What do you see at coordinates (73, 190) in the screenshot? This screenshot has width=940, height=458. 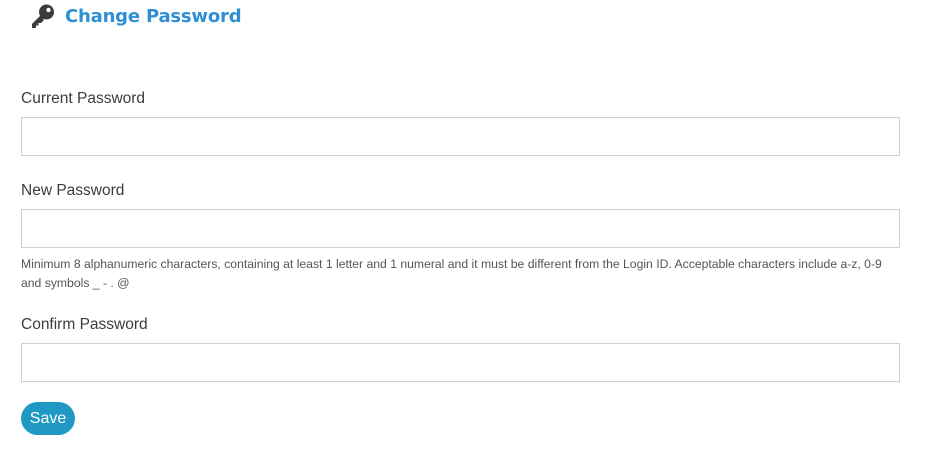 I see `new-password-label: New Password` at bounding box center [73, 190].